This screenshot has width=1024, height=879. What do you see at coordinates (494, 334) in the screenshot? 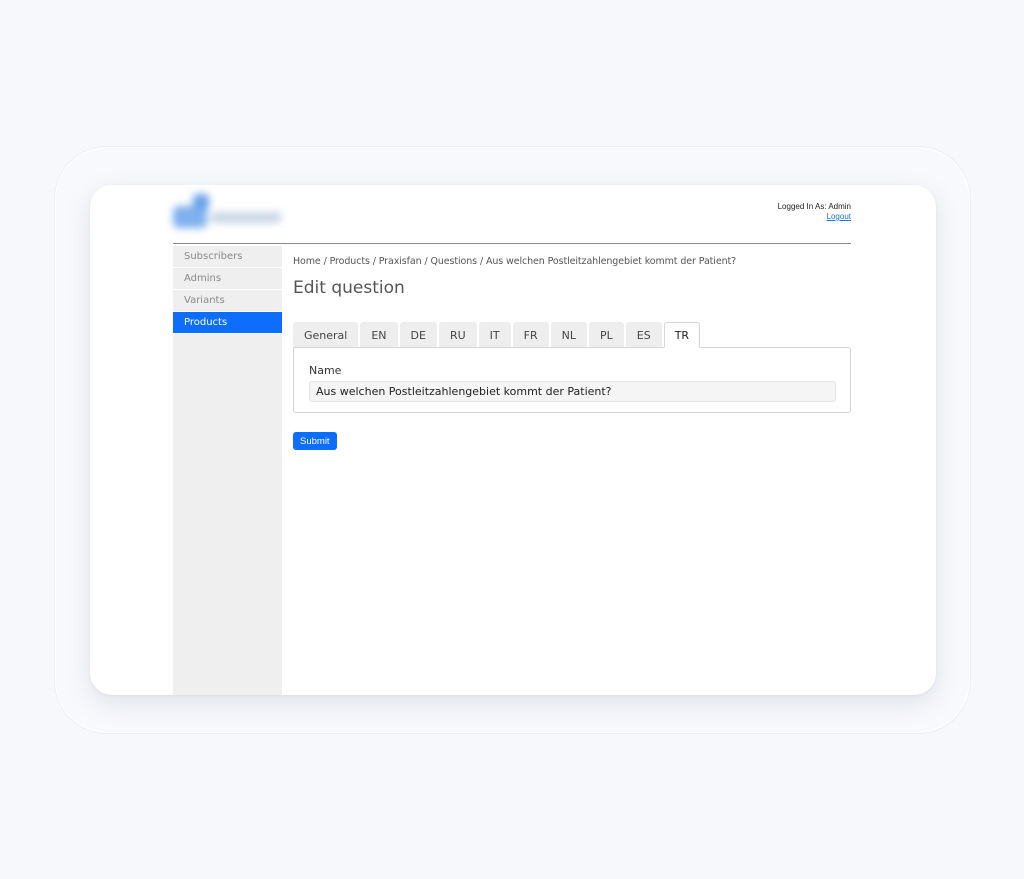
I see `tab-it: IT` at bounding box center [494, 334].